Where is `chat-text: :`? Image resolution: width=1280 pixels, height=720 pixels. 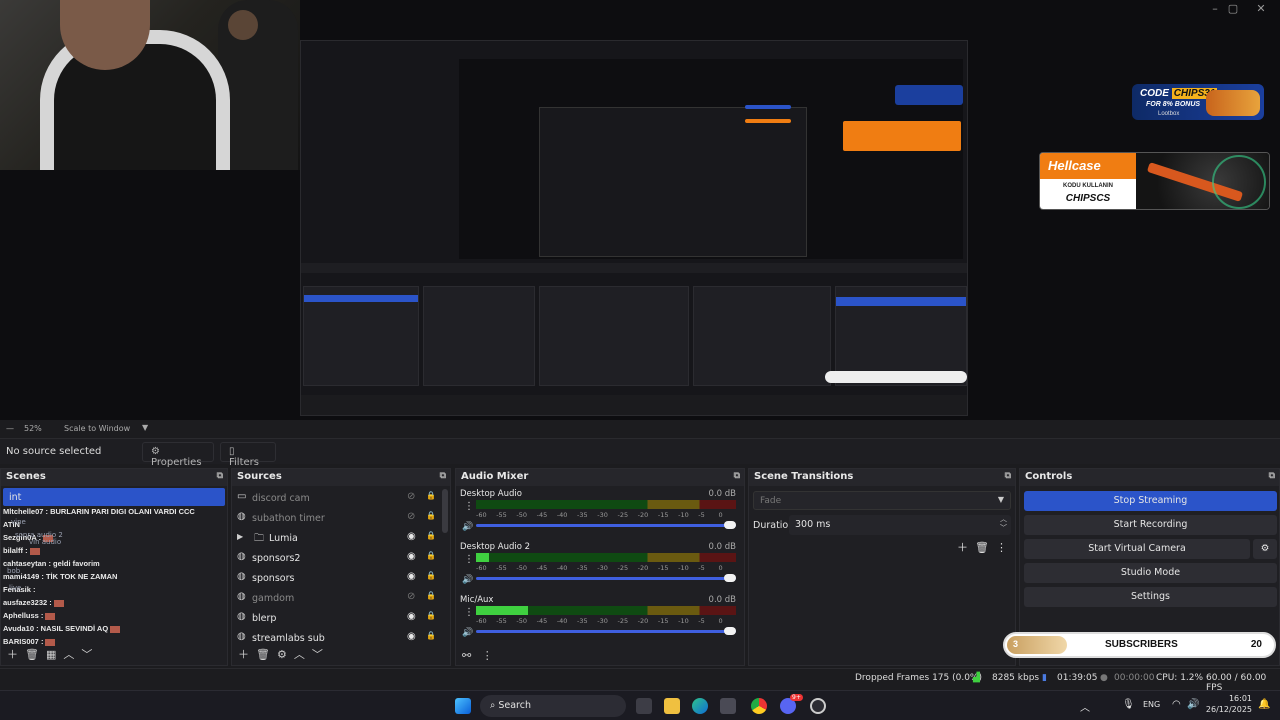 chat-text: : is located at coordinates (41, 641).